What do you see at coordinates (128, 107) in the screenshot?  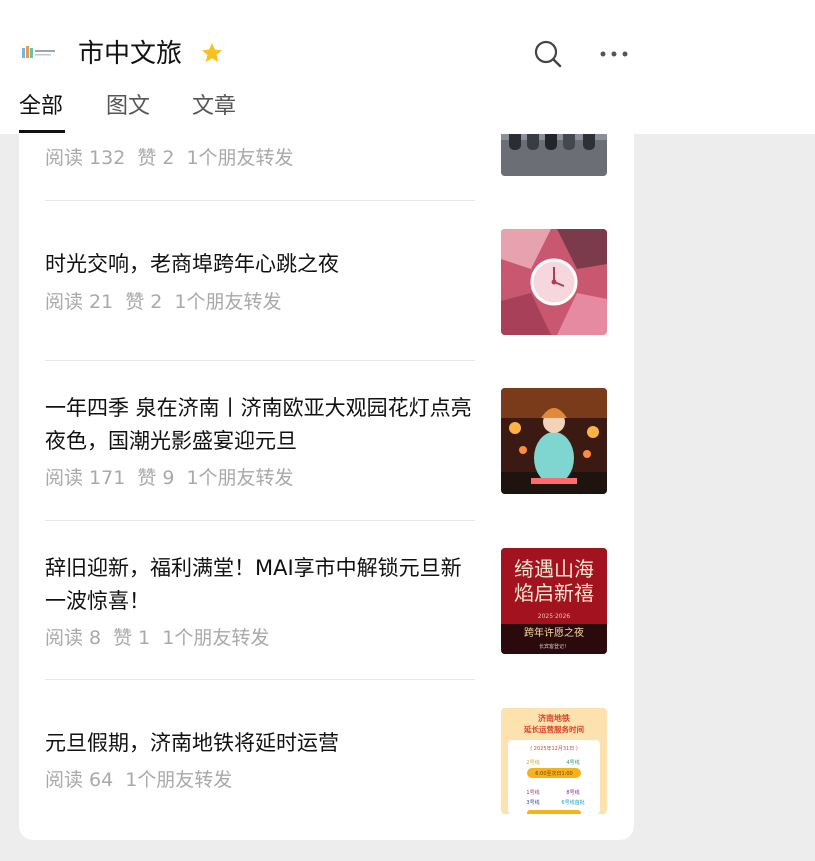 I see `tab-tuwen: 图文` at bounding box center [128, 107].